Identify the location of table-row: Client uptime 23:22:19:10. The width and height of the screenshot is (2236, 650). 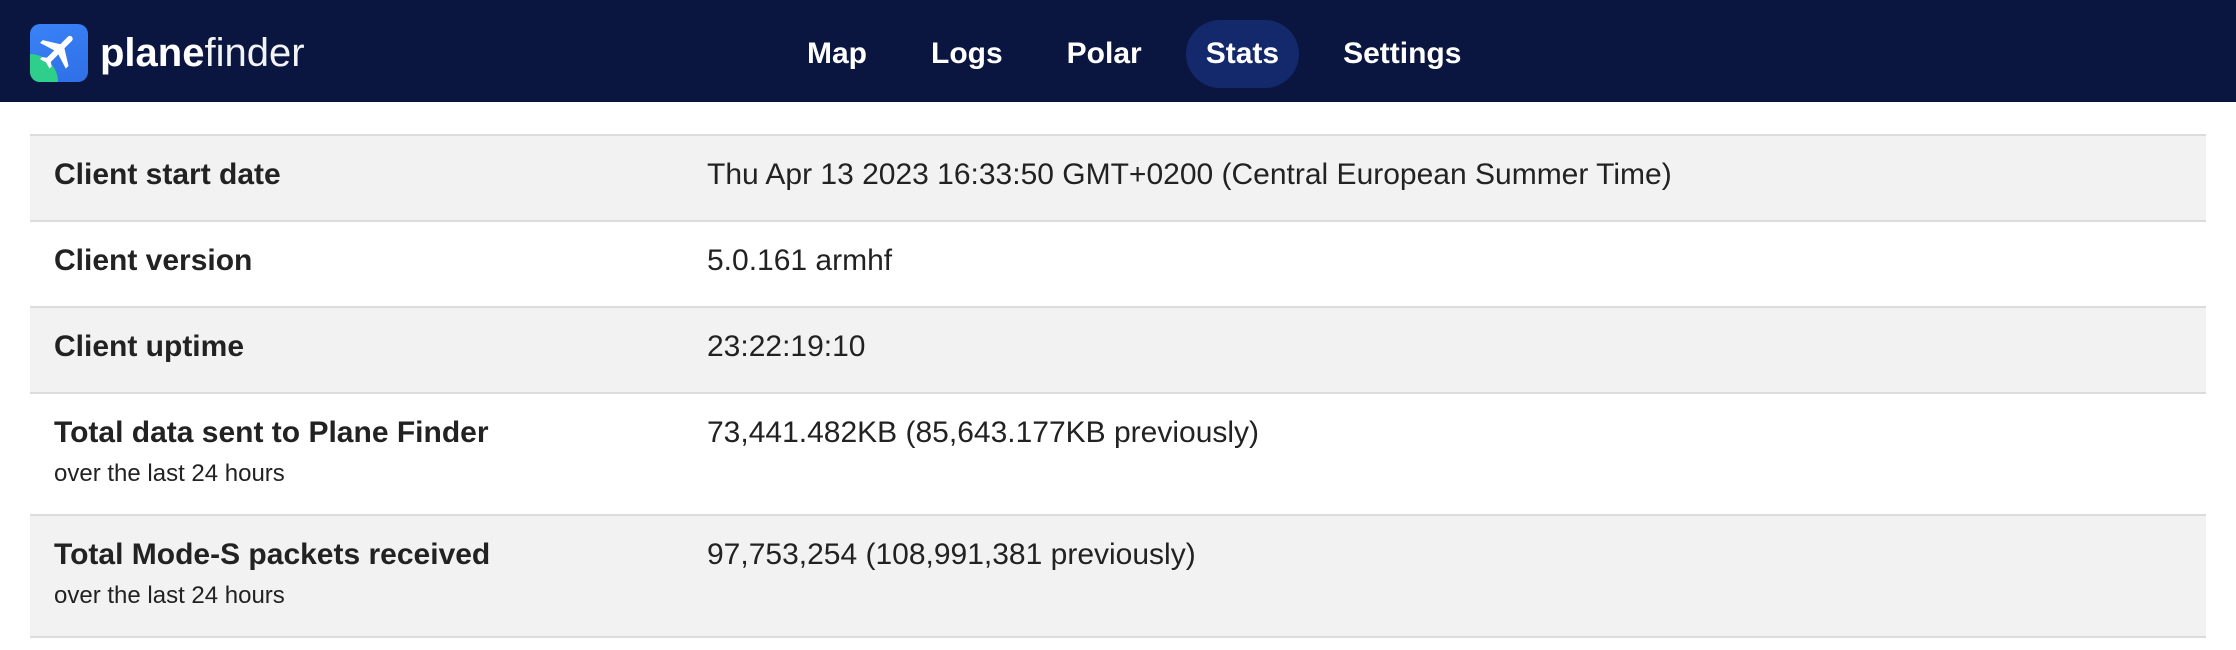
(1118, 351).